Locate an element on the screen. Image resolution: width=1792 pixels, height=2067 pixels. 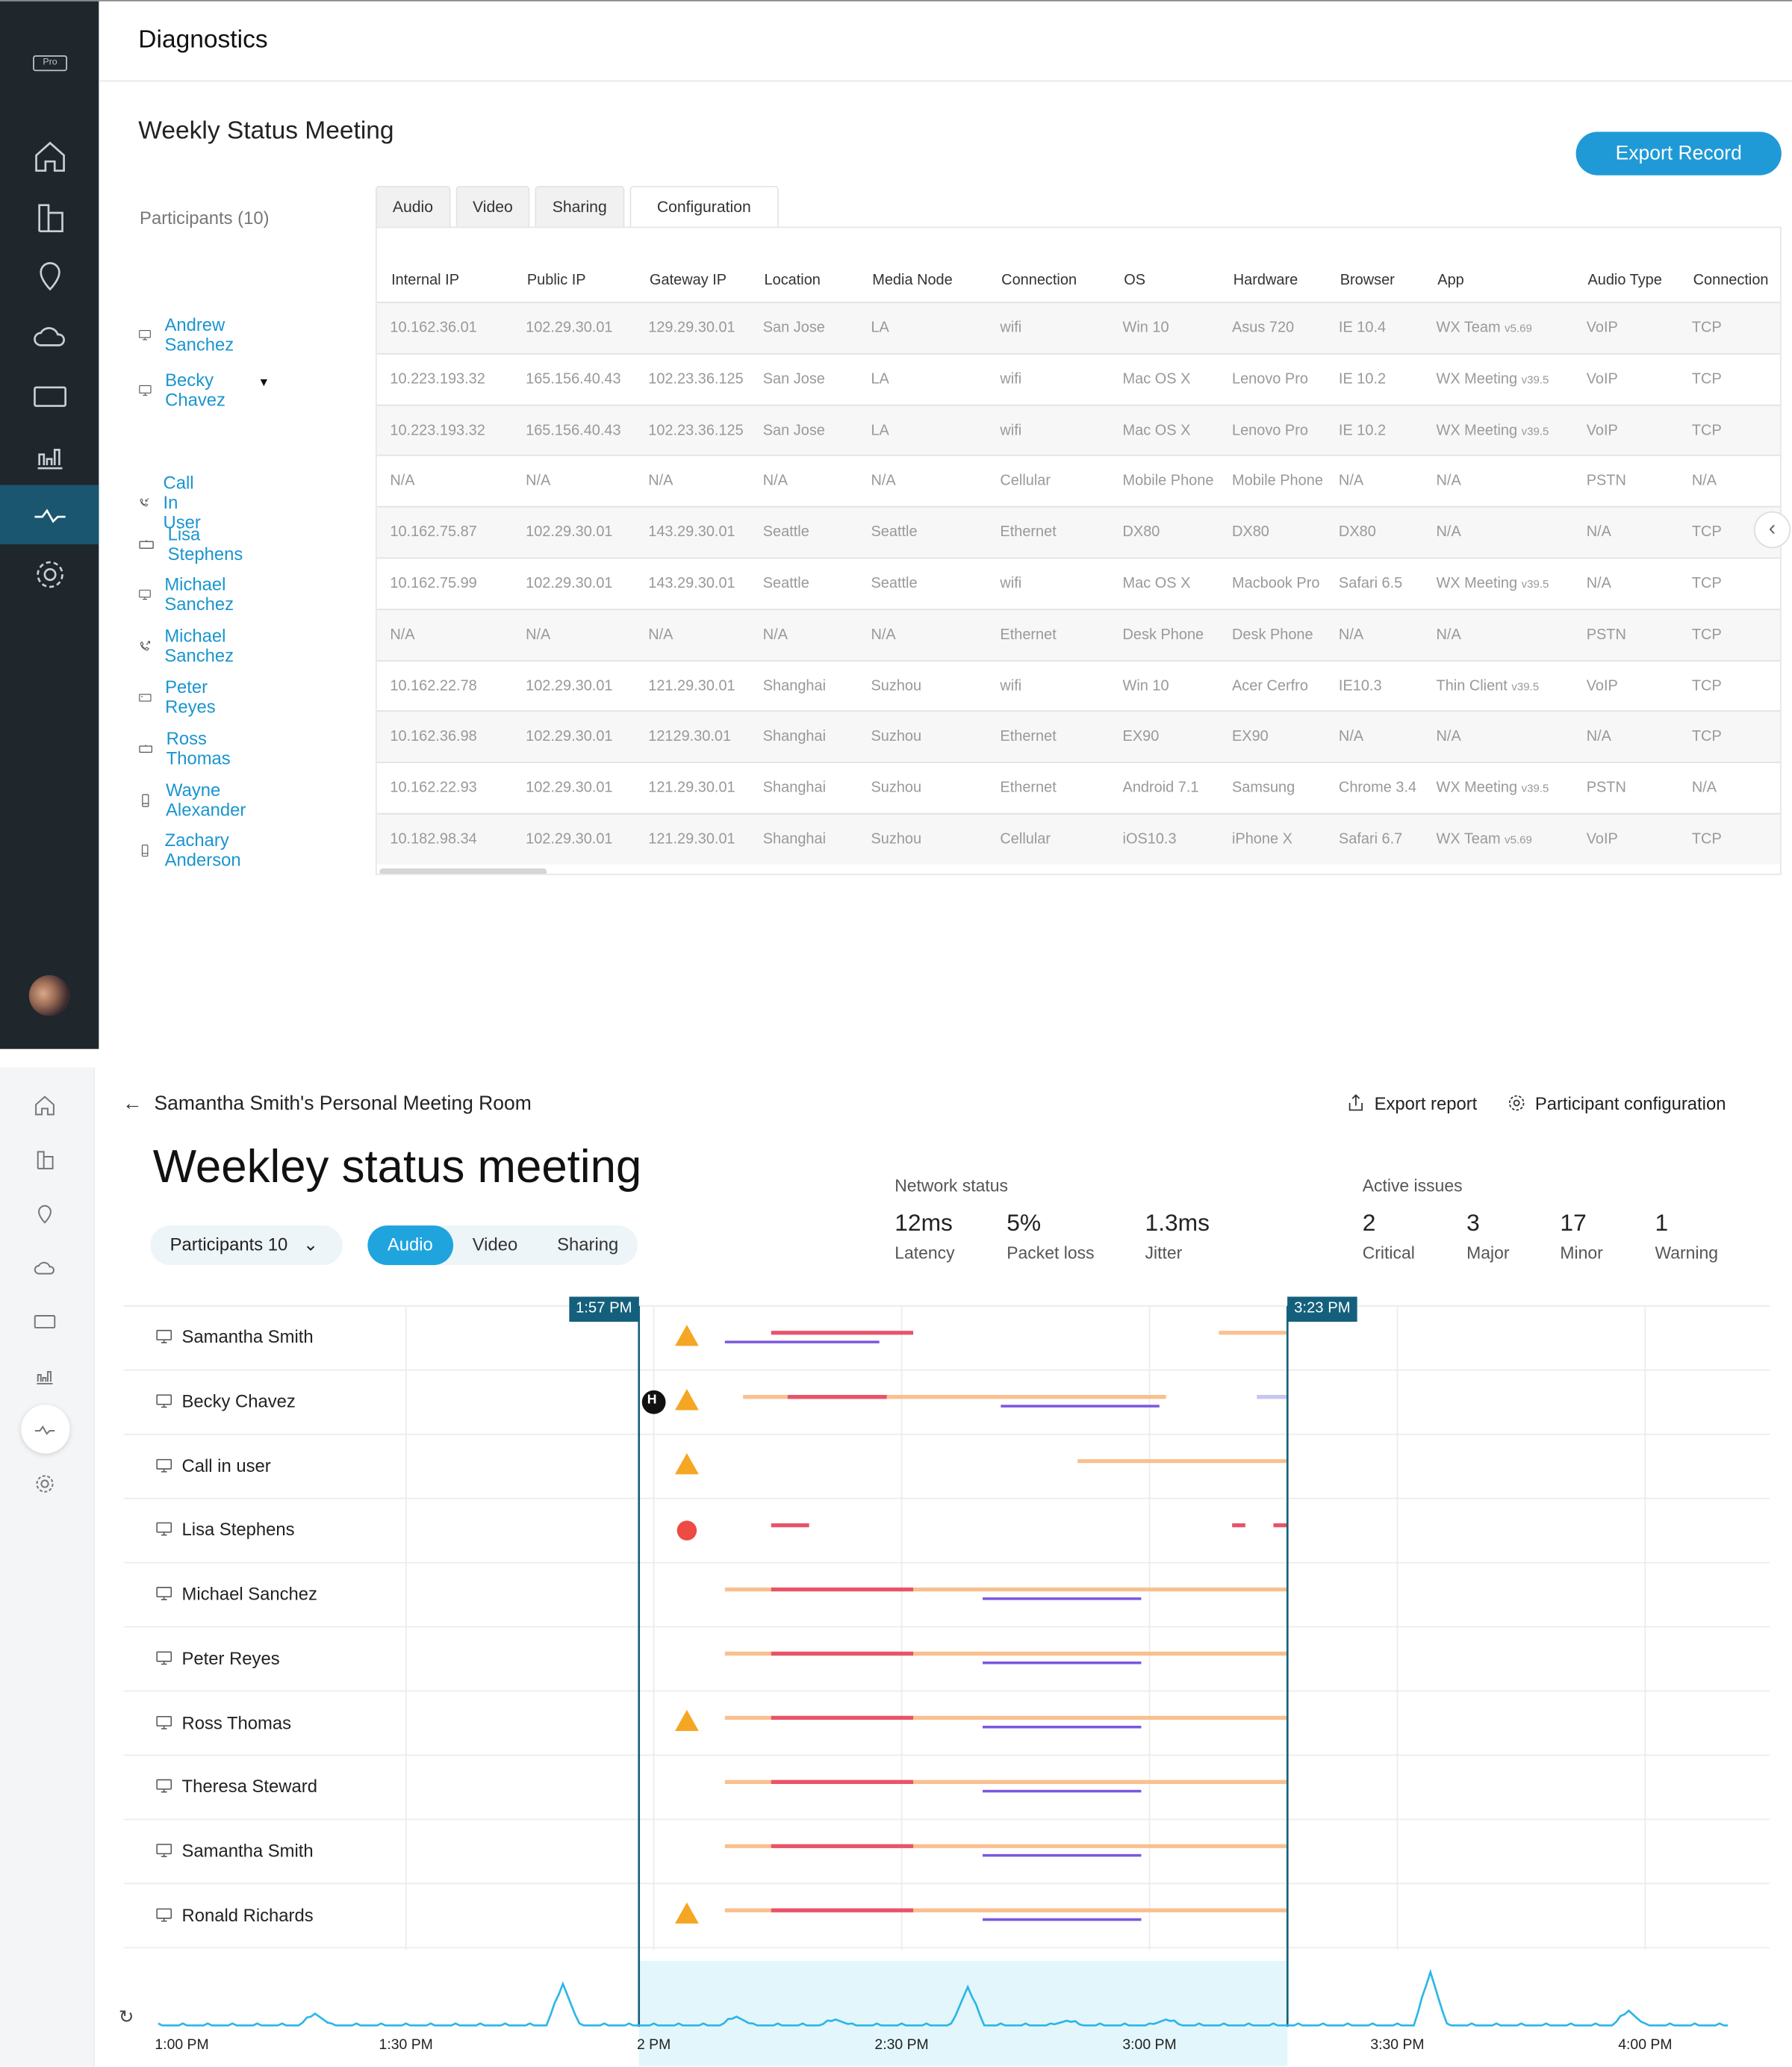
table-cell: Shanghai is located at coordinates (794, 839).